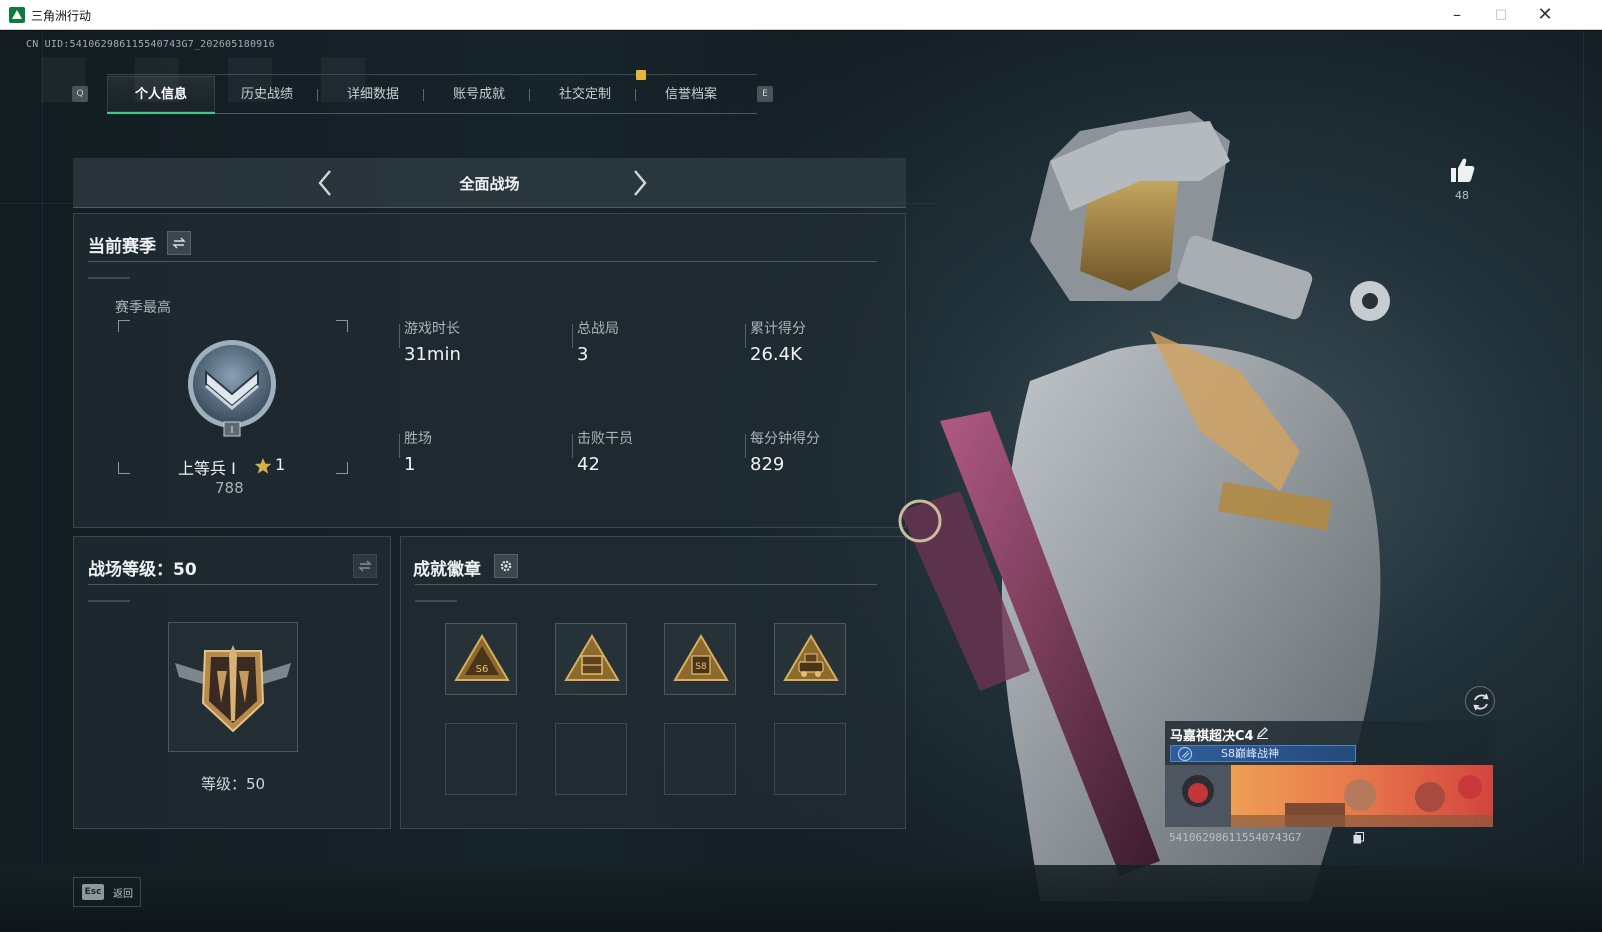 The width and height of the screenshot is (1602, 932). Describe the element at coordinates (605, 439) in the screenshot. I see `stat-label-kills: 击败干员` at that location.